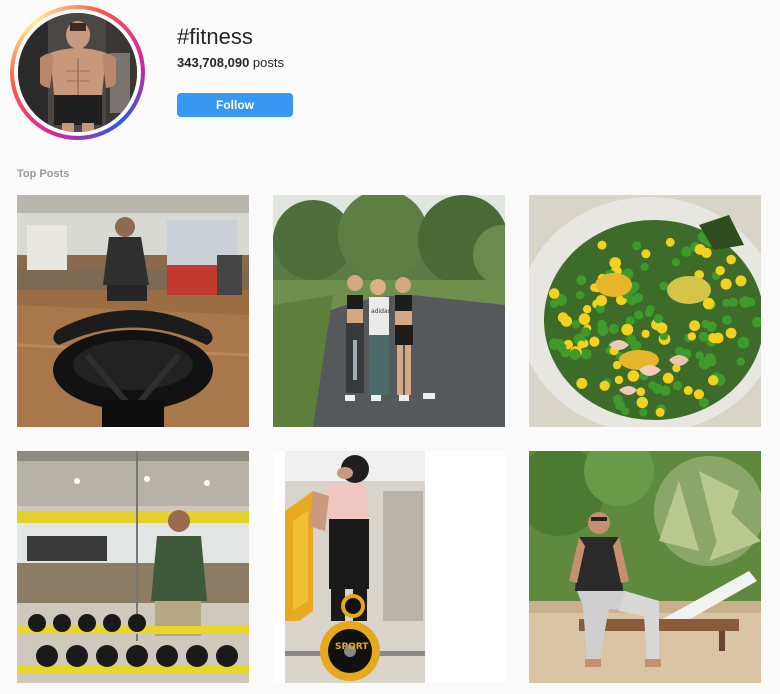  I want to click on hashtag-avatar-ring, so click(77, 72).